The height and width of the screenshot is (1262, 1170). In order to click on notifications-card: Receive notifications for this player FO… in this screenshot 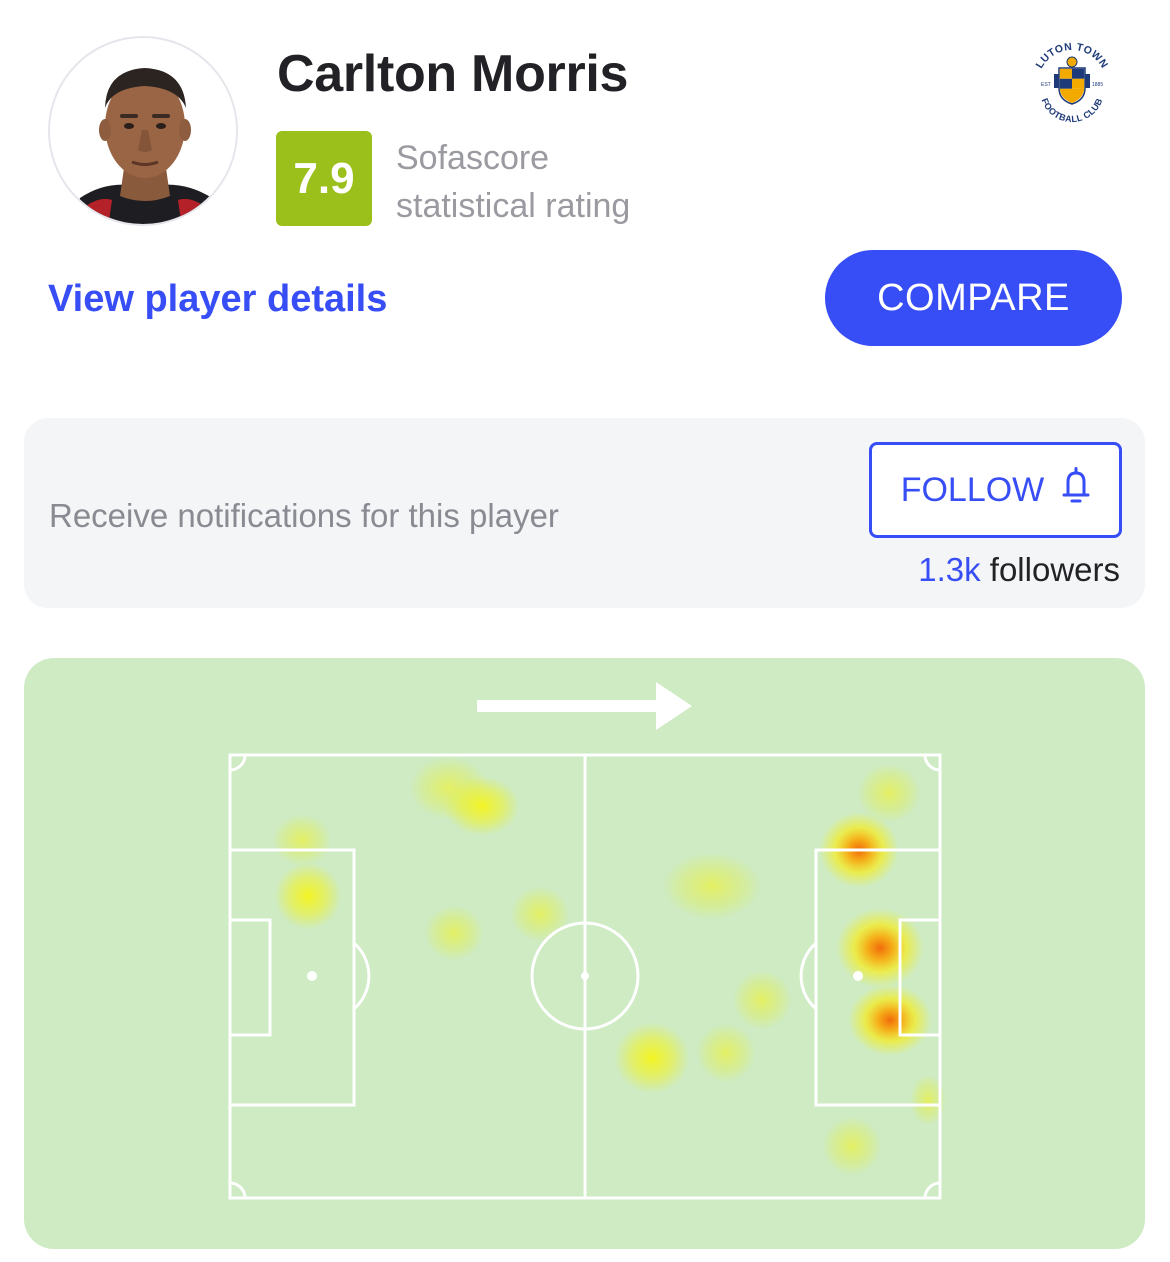, I will do `click(584, 513)`.